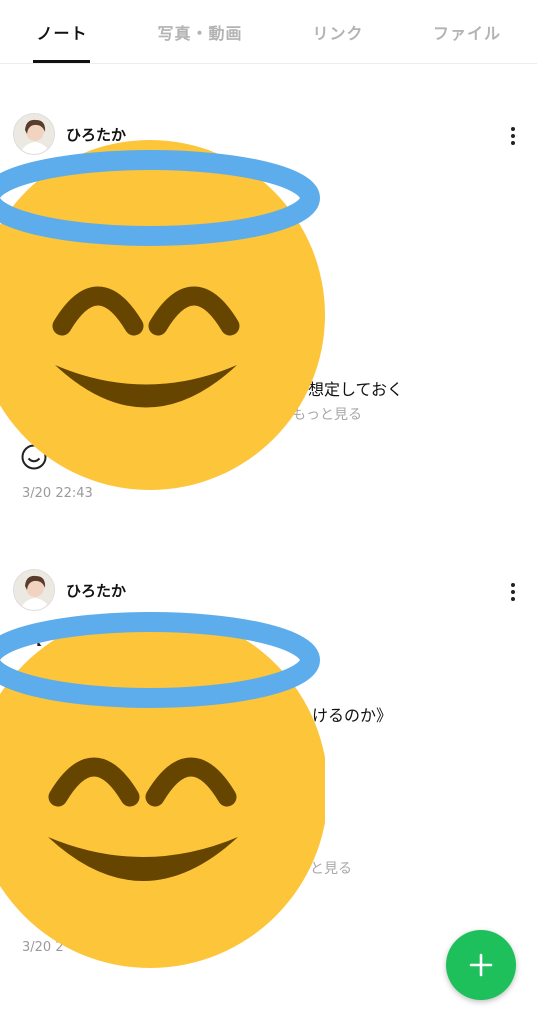  What do you see at coordinates (513, 592) in the screenshot?
I see `more-options-icon` at bounding box center [513, 592].